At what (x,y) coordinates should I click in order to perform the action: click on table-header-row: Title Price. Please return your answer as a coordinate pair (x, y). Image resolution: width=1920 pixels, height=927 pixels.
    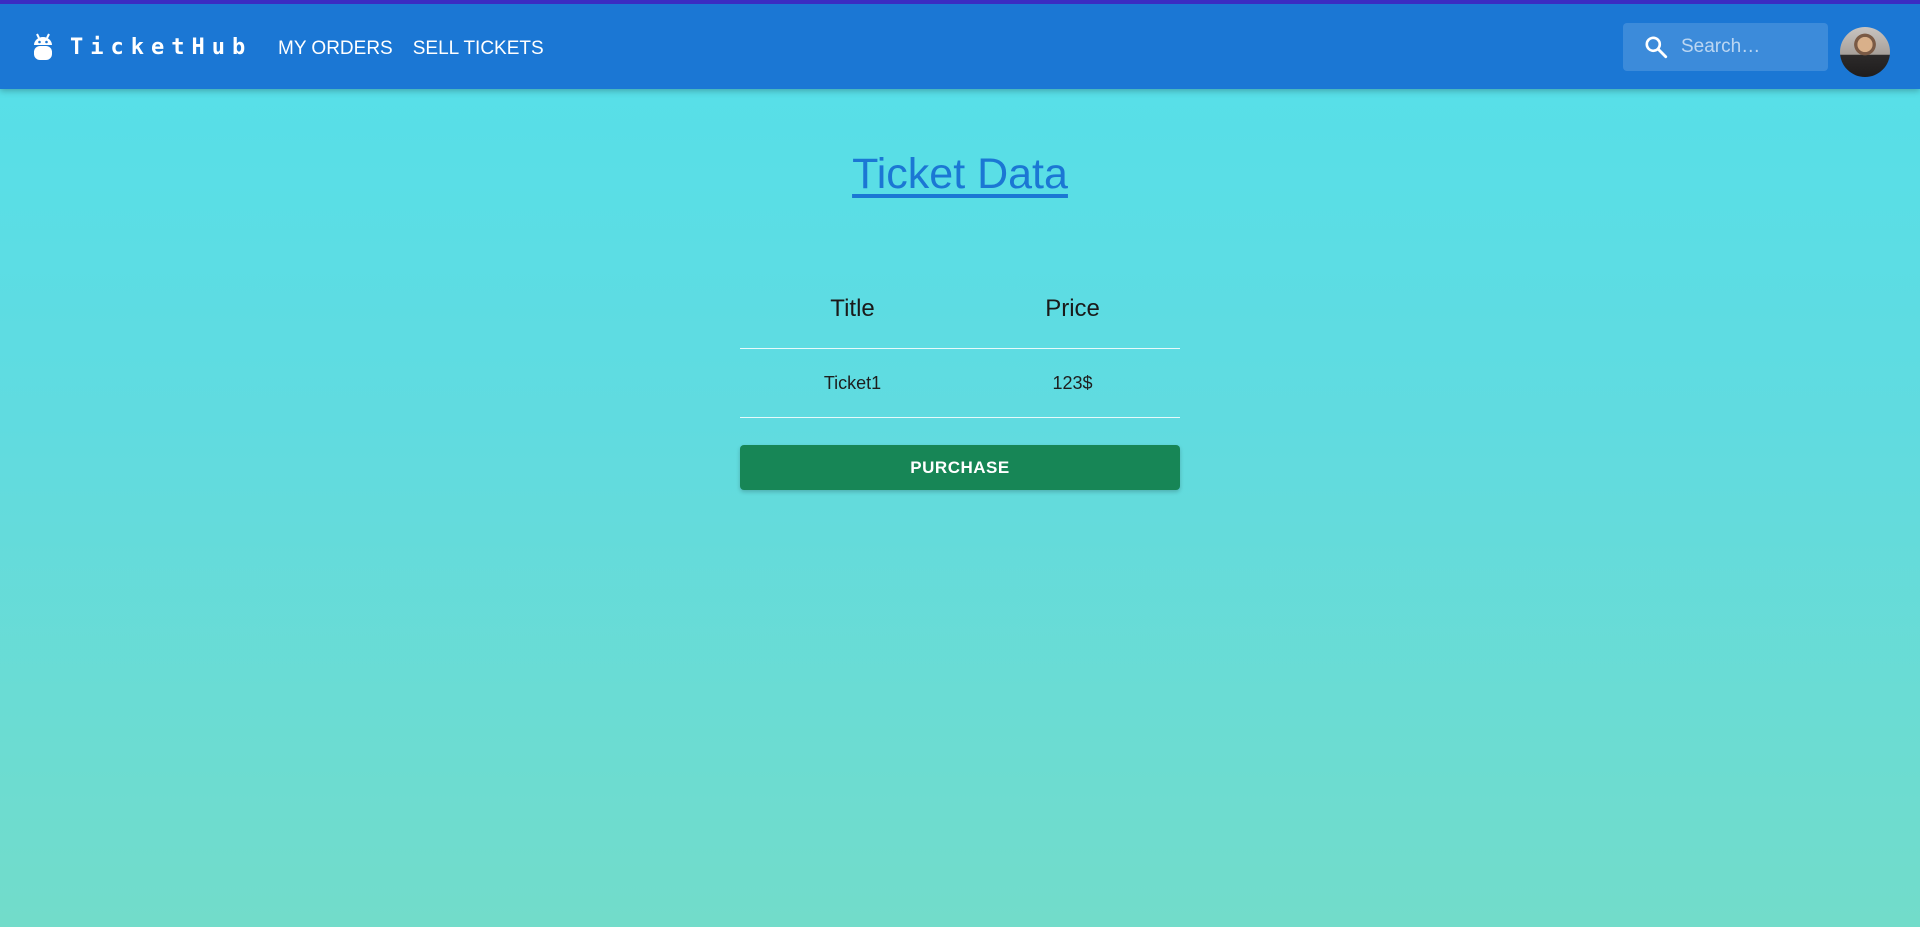
    Looking at the image, I should click on (960, 309).